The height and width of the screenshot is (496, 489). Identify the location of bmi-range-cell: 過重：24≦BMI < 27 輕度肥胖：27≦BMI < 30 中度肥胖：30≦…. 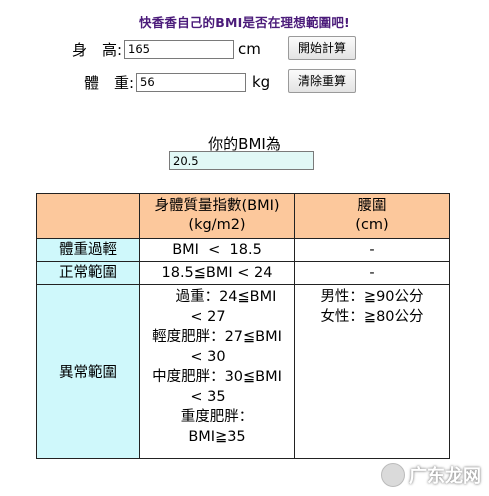
(217, 371).